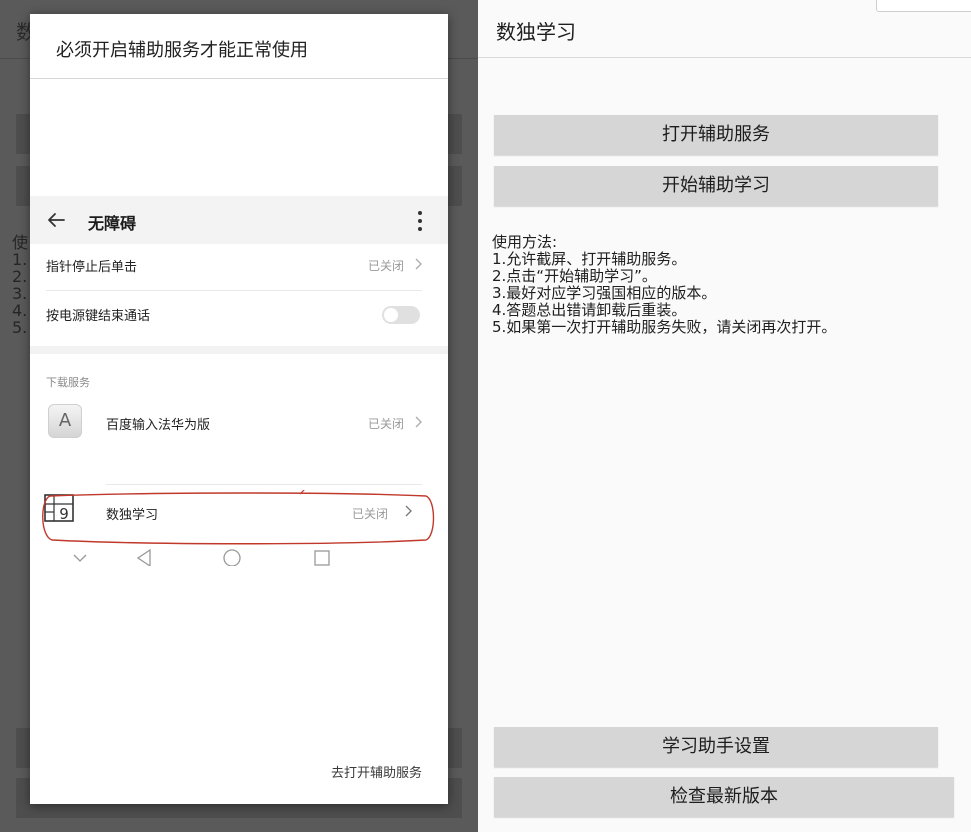 This screenshot has width=971, height=832. What do you see at coordinates (56, 220) in the screenshot?
I see `back-arrow-icon` at bounding box center [56, 220].